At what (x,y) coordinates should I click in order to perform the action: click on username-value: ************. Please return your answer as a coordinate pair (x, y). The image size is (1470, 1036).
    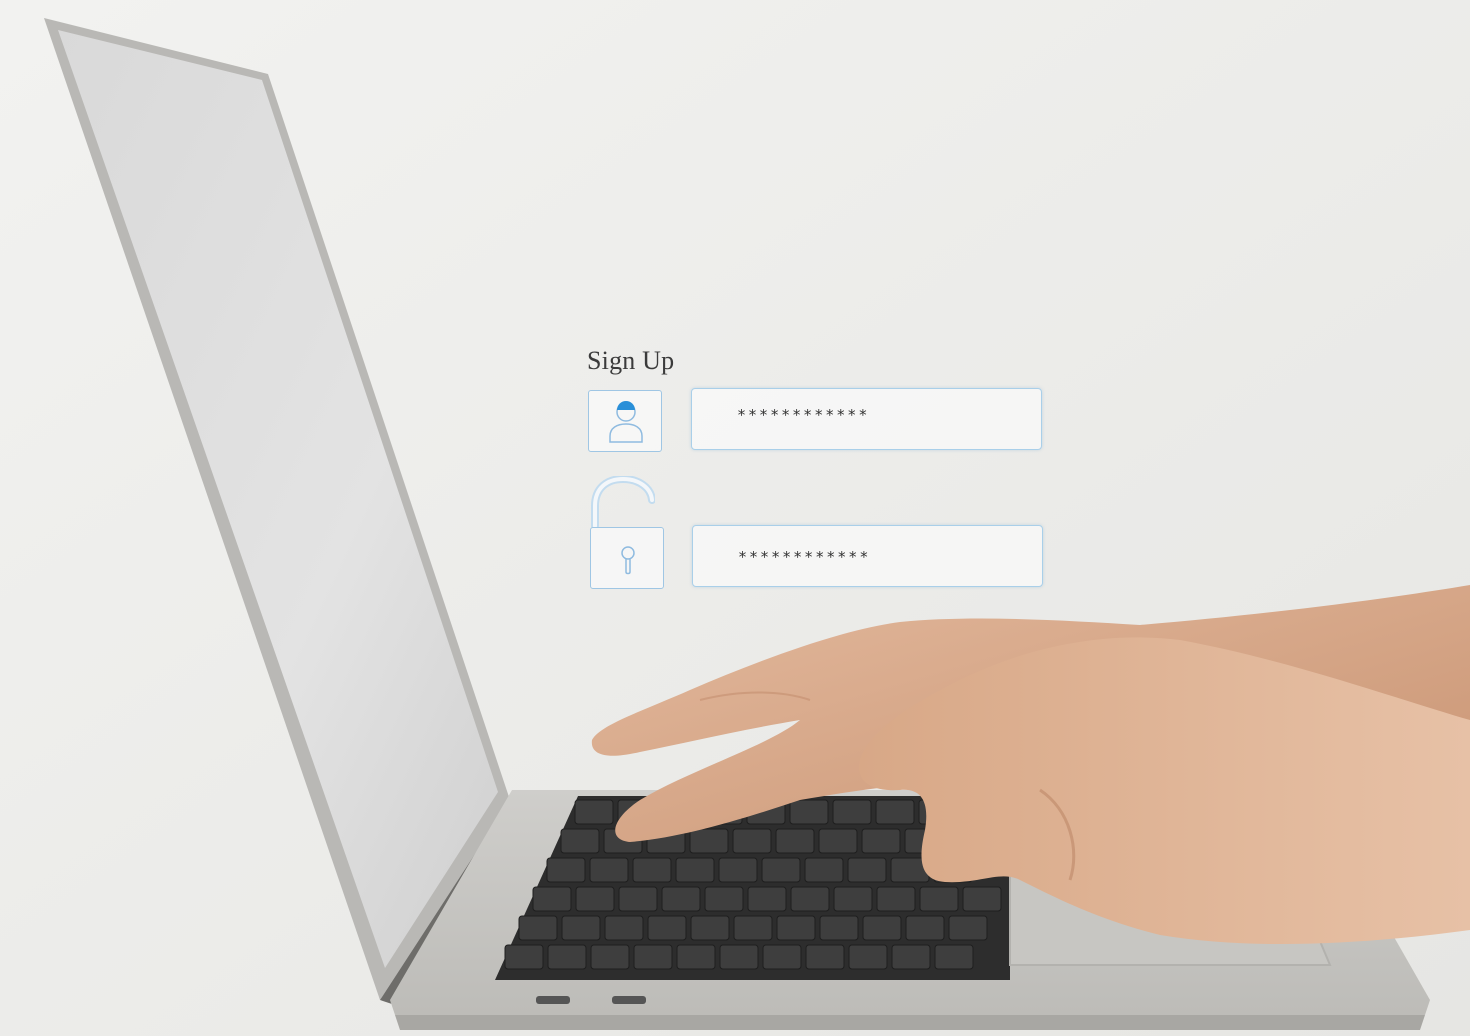
    Looking at the image, I should click on (803, 415).